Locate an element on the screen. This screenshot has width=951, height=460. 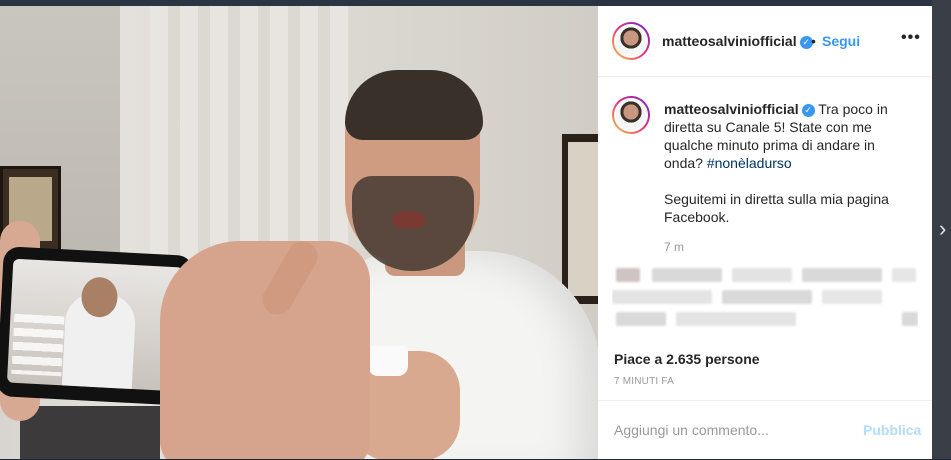
photo-chair is located at coordinates (90, 432).